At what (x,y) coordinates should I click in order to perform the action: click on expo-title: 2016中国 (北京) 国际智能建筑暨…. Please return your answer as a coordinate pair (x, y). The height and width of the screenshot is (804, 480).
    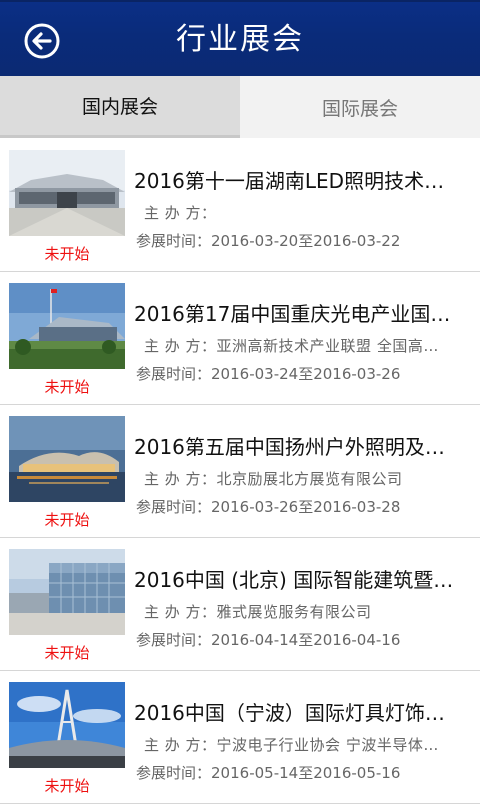
    Looking at the image, I should click on (294, 580).